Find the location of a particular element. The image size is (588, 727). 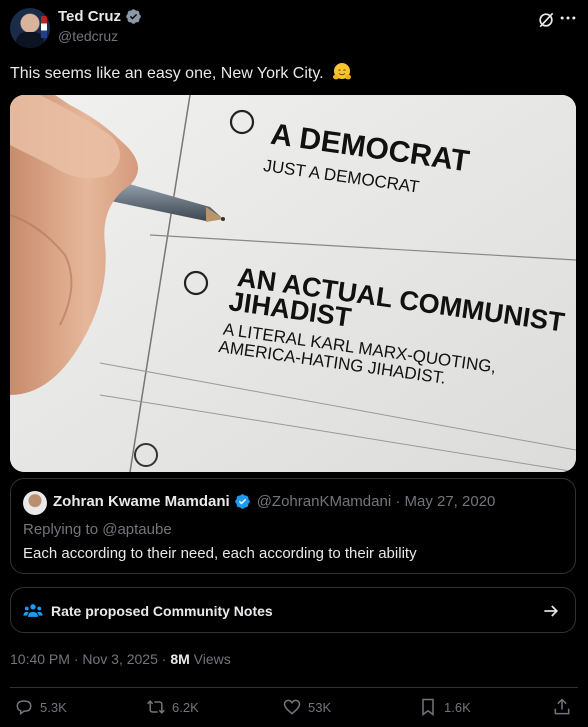

repost-icon is located at coordinates (156, 707).